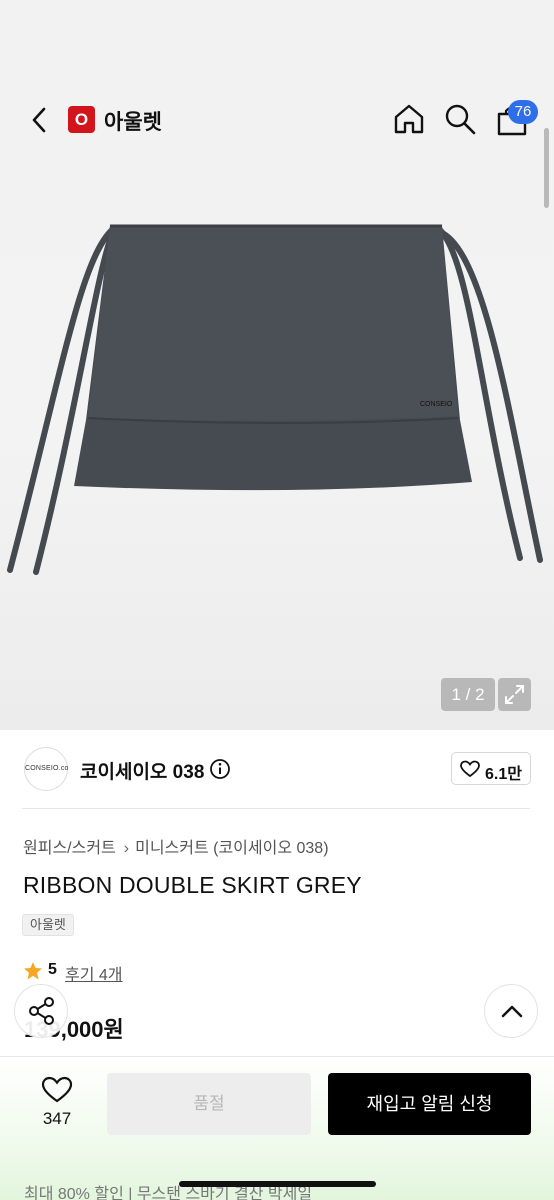  I want to click on product-logo-text: CONSEIO, so click(436, 404).